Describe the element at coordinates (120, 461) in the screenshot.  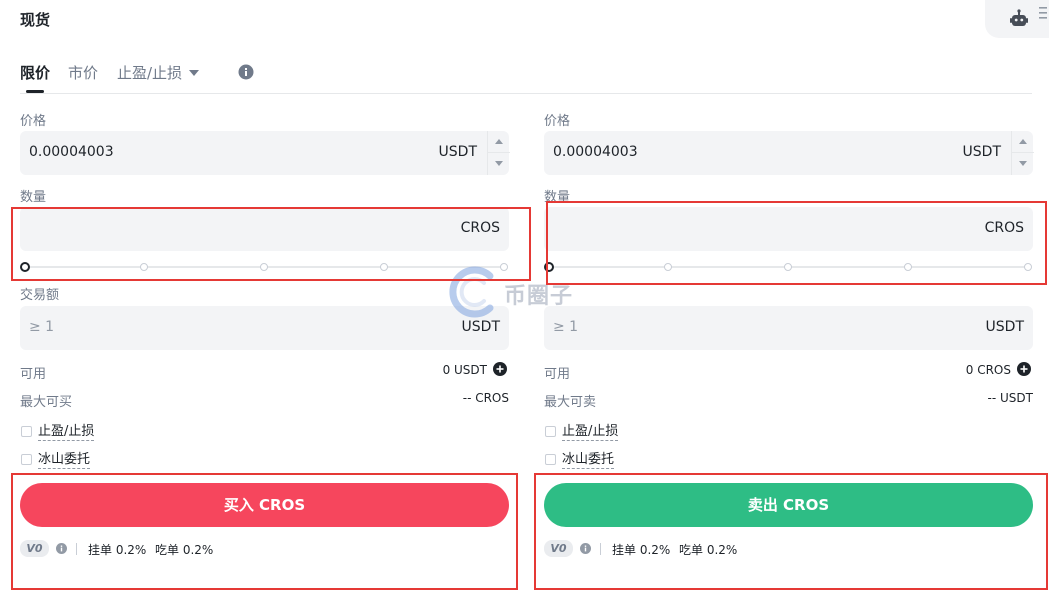
I see `buy-iceberg-checkbox: 冰山委托` at that location.